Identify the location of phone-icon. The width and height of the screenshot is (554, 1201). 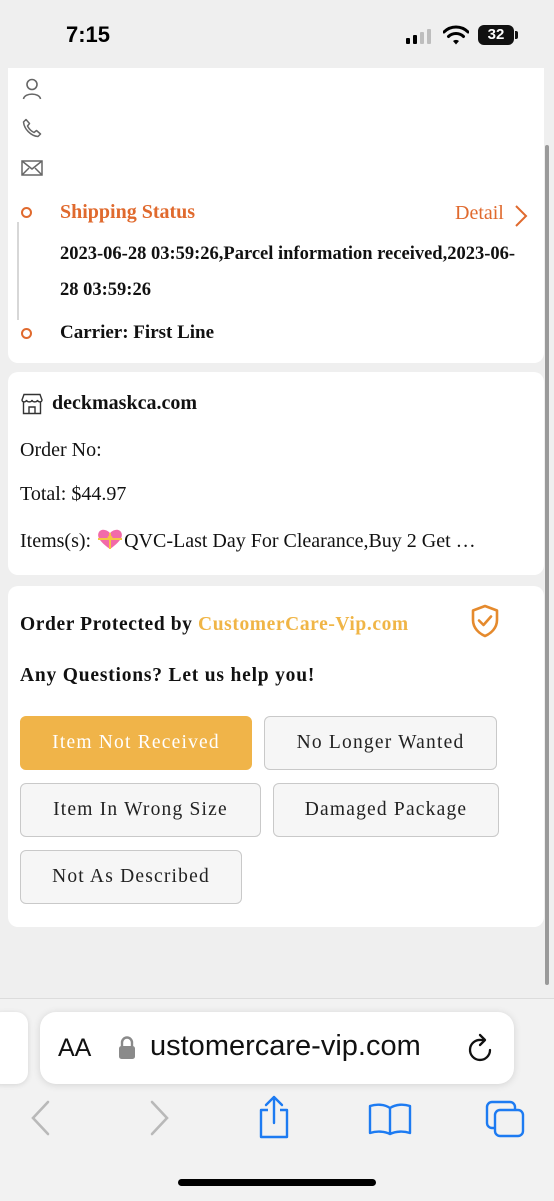
(32, 128).